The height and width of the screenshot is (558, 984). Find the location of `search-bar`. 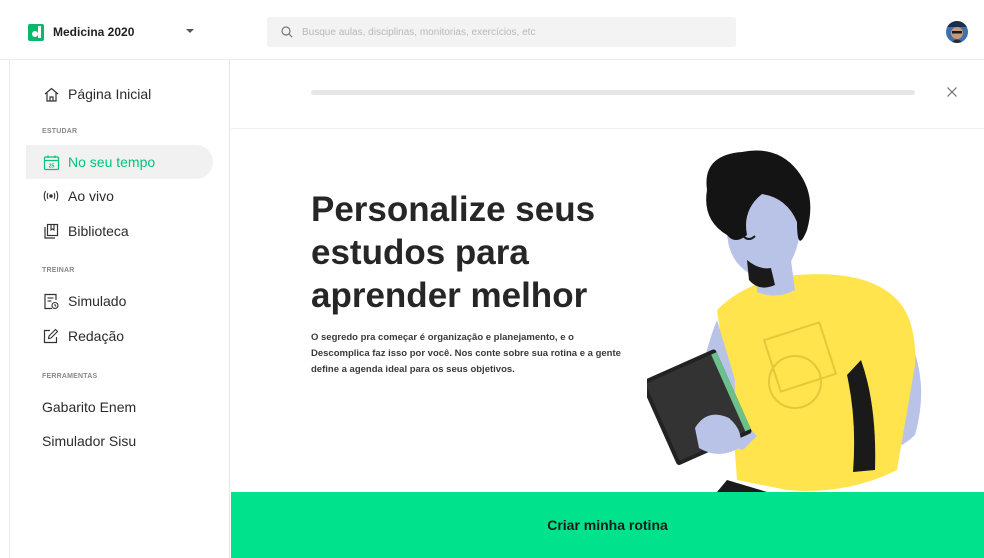

search-bar is located at coordinates (501, 32).